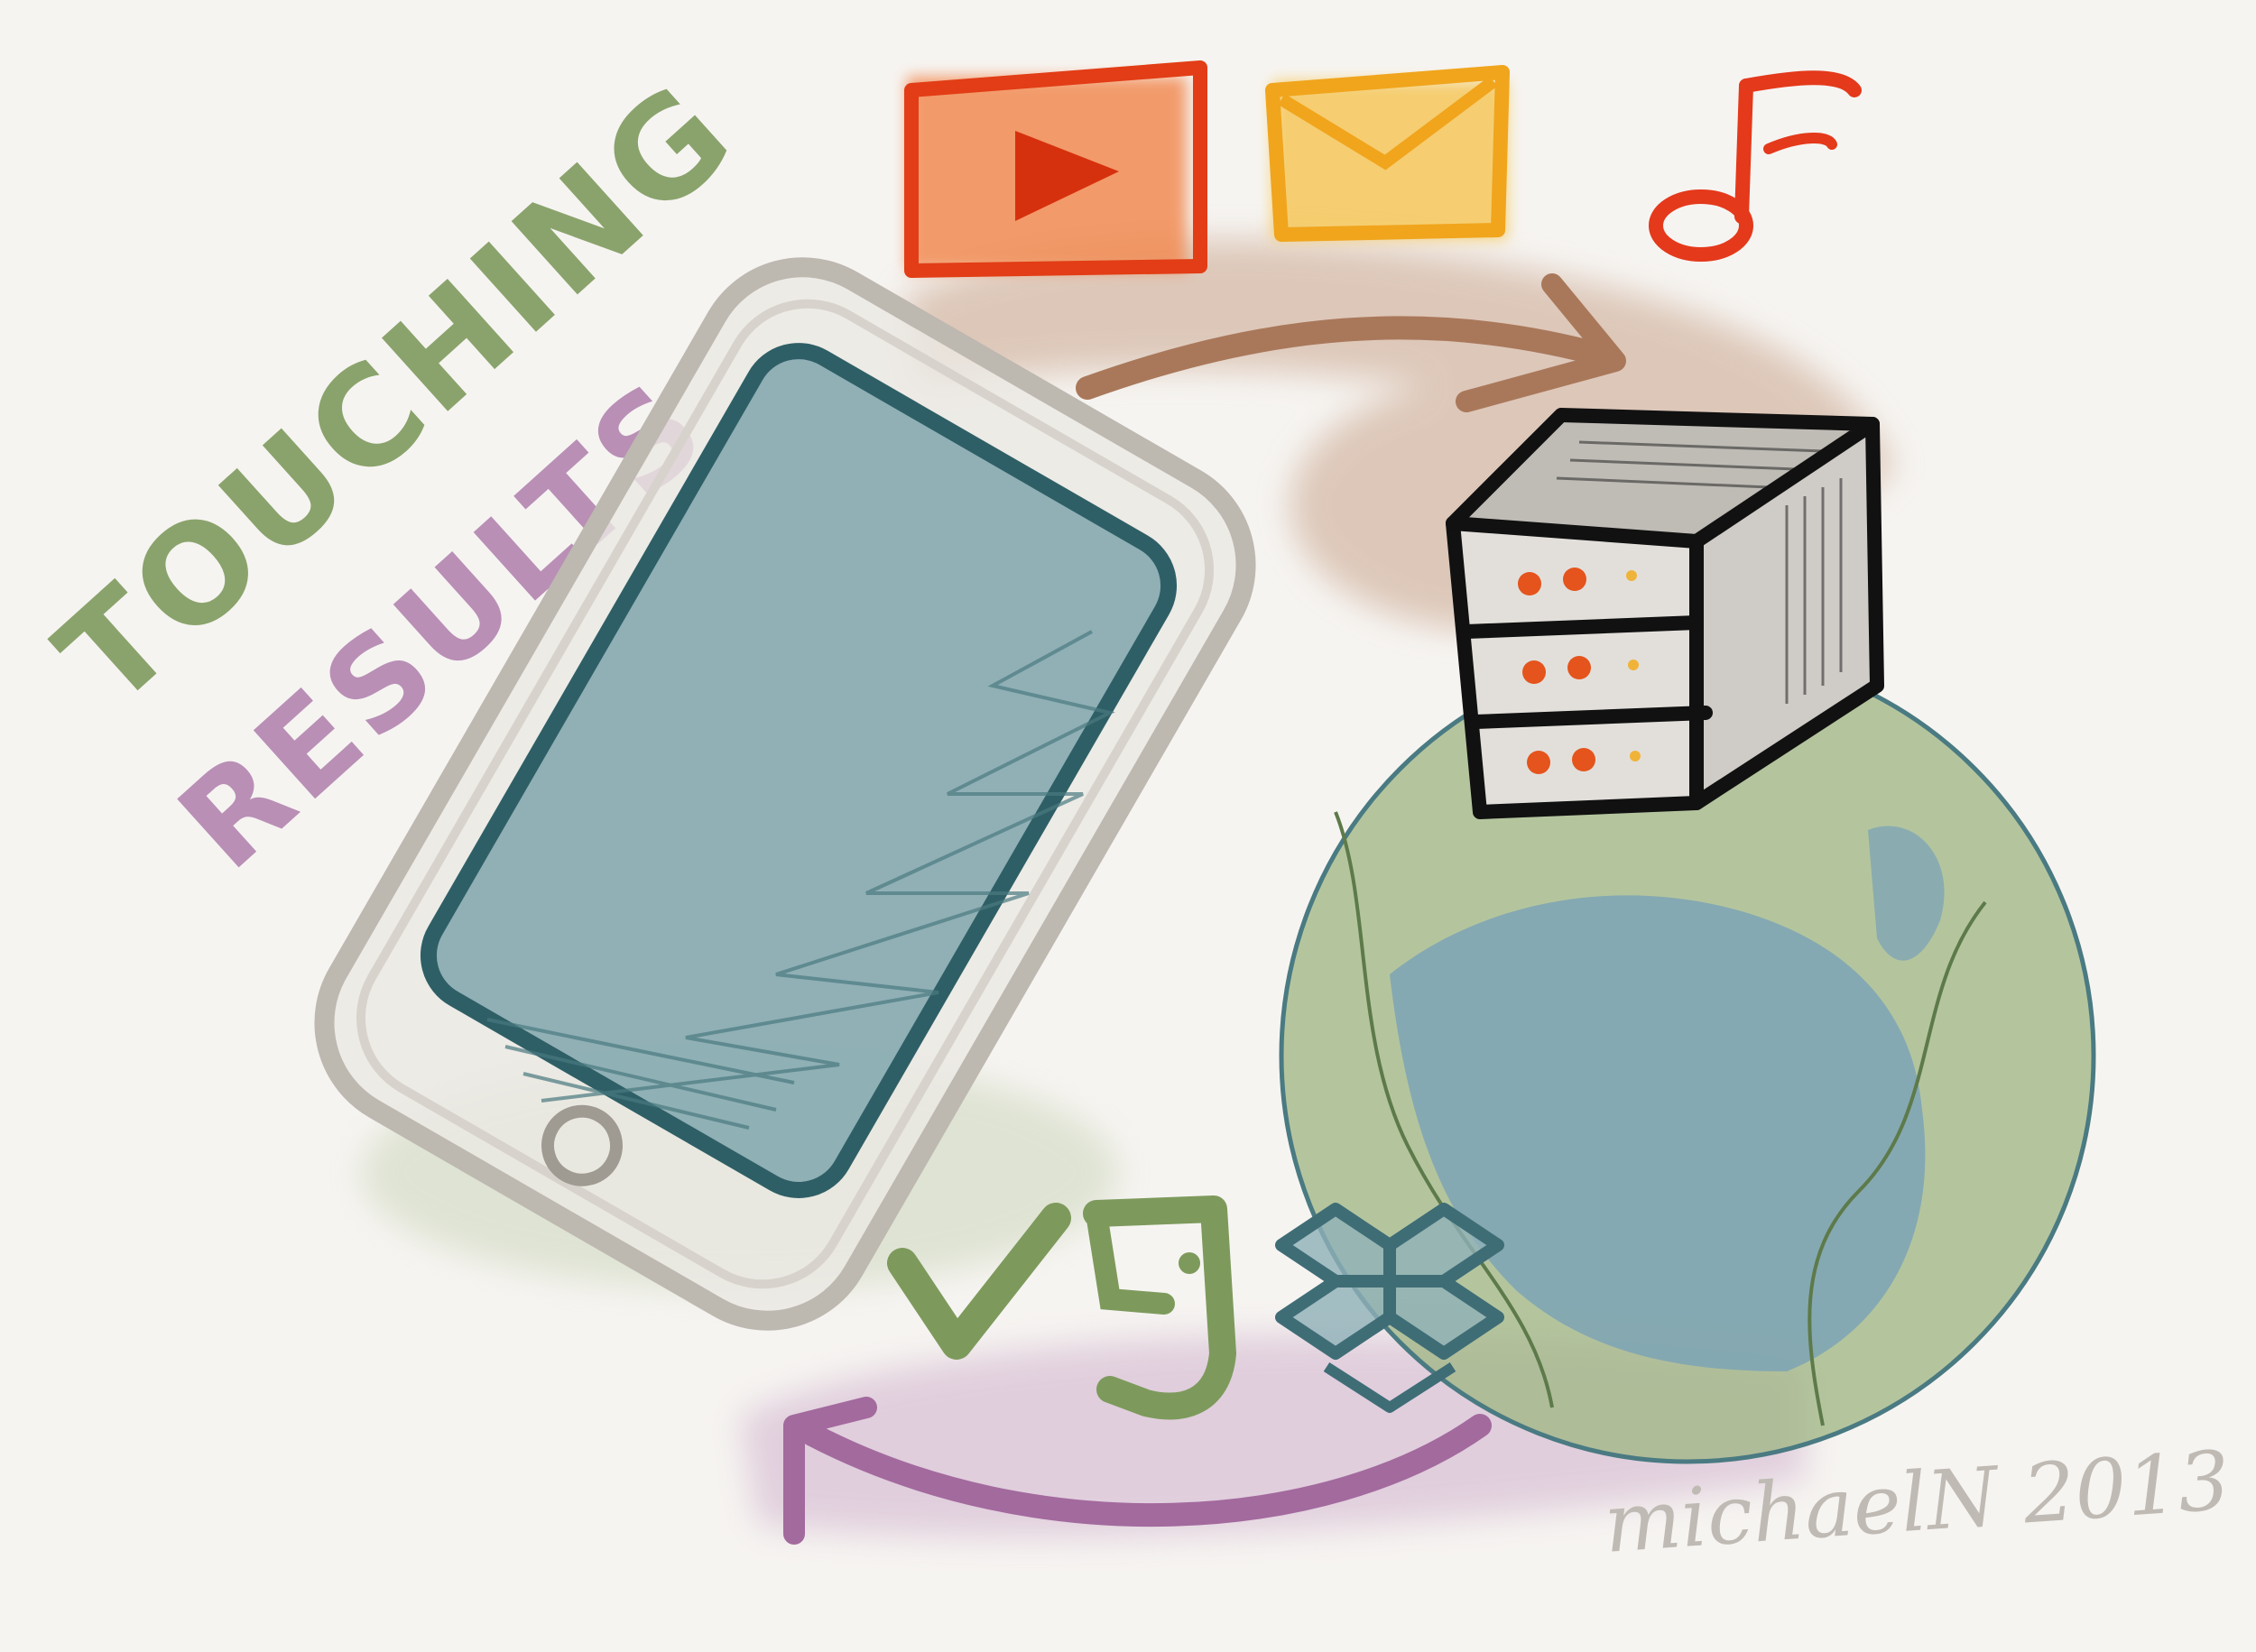 Image resolution: width=2256 pixels, height=1652 pixels. I want to click on mail-envelope-icon, so click(1387, 153).